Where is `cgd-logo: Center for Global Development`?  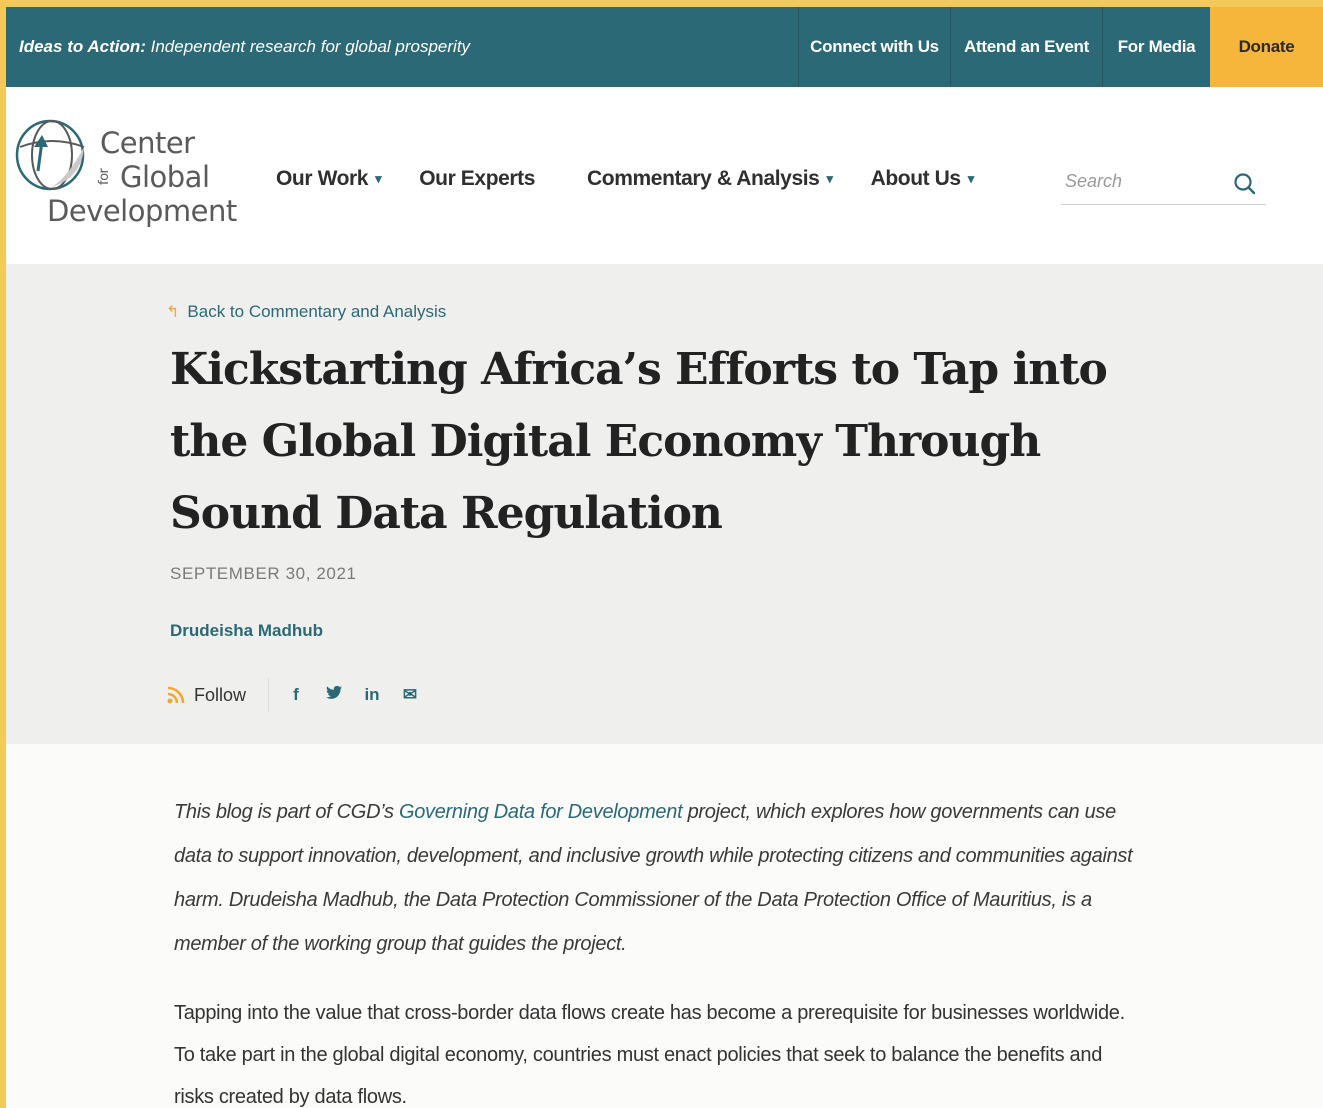
cgd-logo: Center for Global Development is located at coordinates (124, 175).